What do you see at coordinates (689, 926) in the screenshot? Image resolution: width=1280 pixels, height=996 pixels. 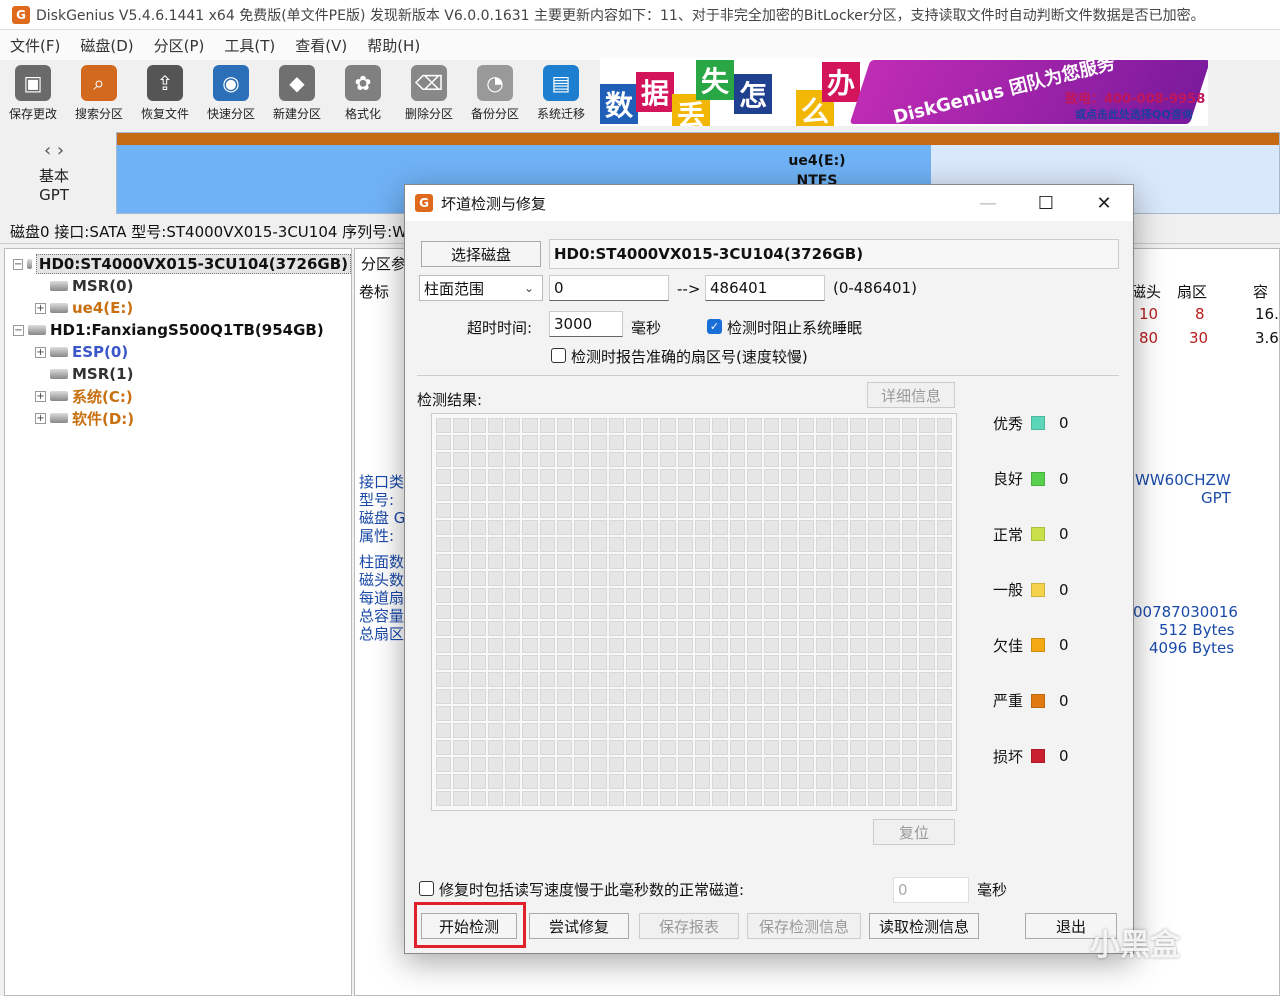 I see `save-report-button: 保存报表` at bounding box center [689, 926].